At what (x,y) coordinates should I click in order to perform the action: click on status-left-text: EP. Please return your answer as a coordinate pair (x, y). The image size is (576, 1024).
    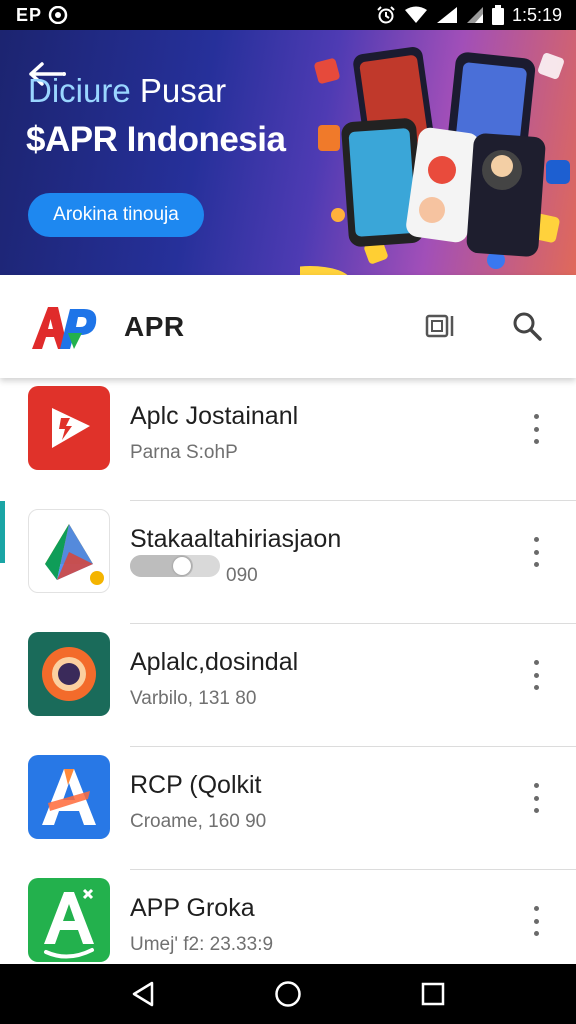
    Looking at the image, I should click on (29, 14).